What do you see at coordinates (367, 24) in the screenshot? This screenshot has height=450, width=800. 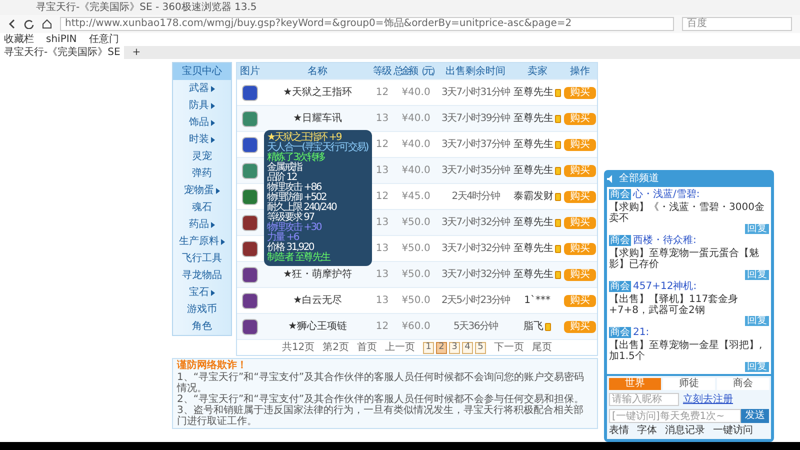 I see `address-field: http://www.xunbao178.com/wmgj/buy.gsp?keyWord=&group0=饰品&orderBy=unitprice-asc&page=2` at bounding box center [367, 24].